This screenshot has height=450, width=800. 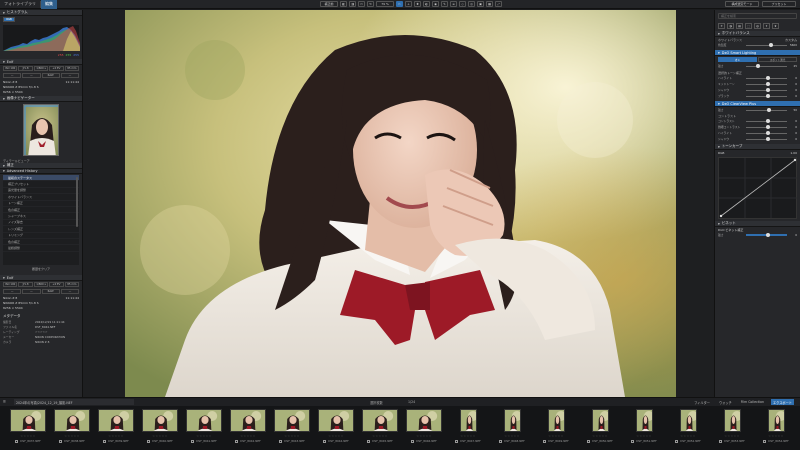 I want to click on filmstrip-thumbnail: ☆☆☆☆☆ DSF_8051.NEF, so click(x=644, y=428).